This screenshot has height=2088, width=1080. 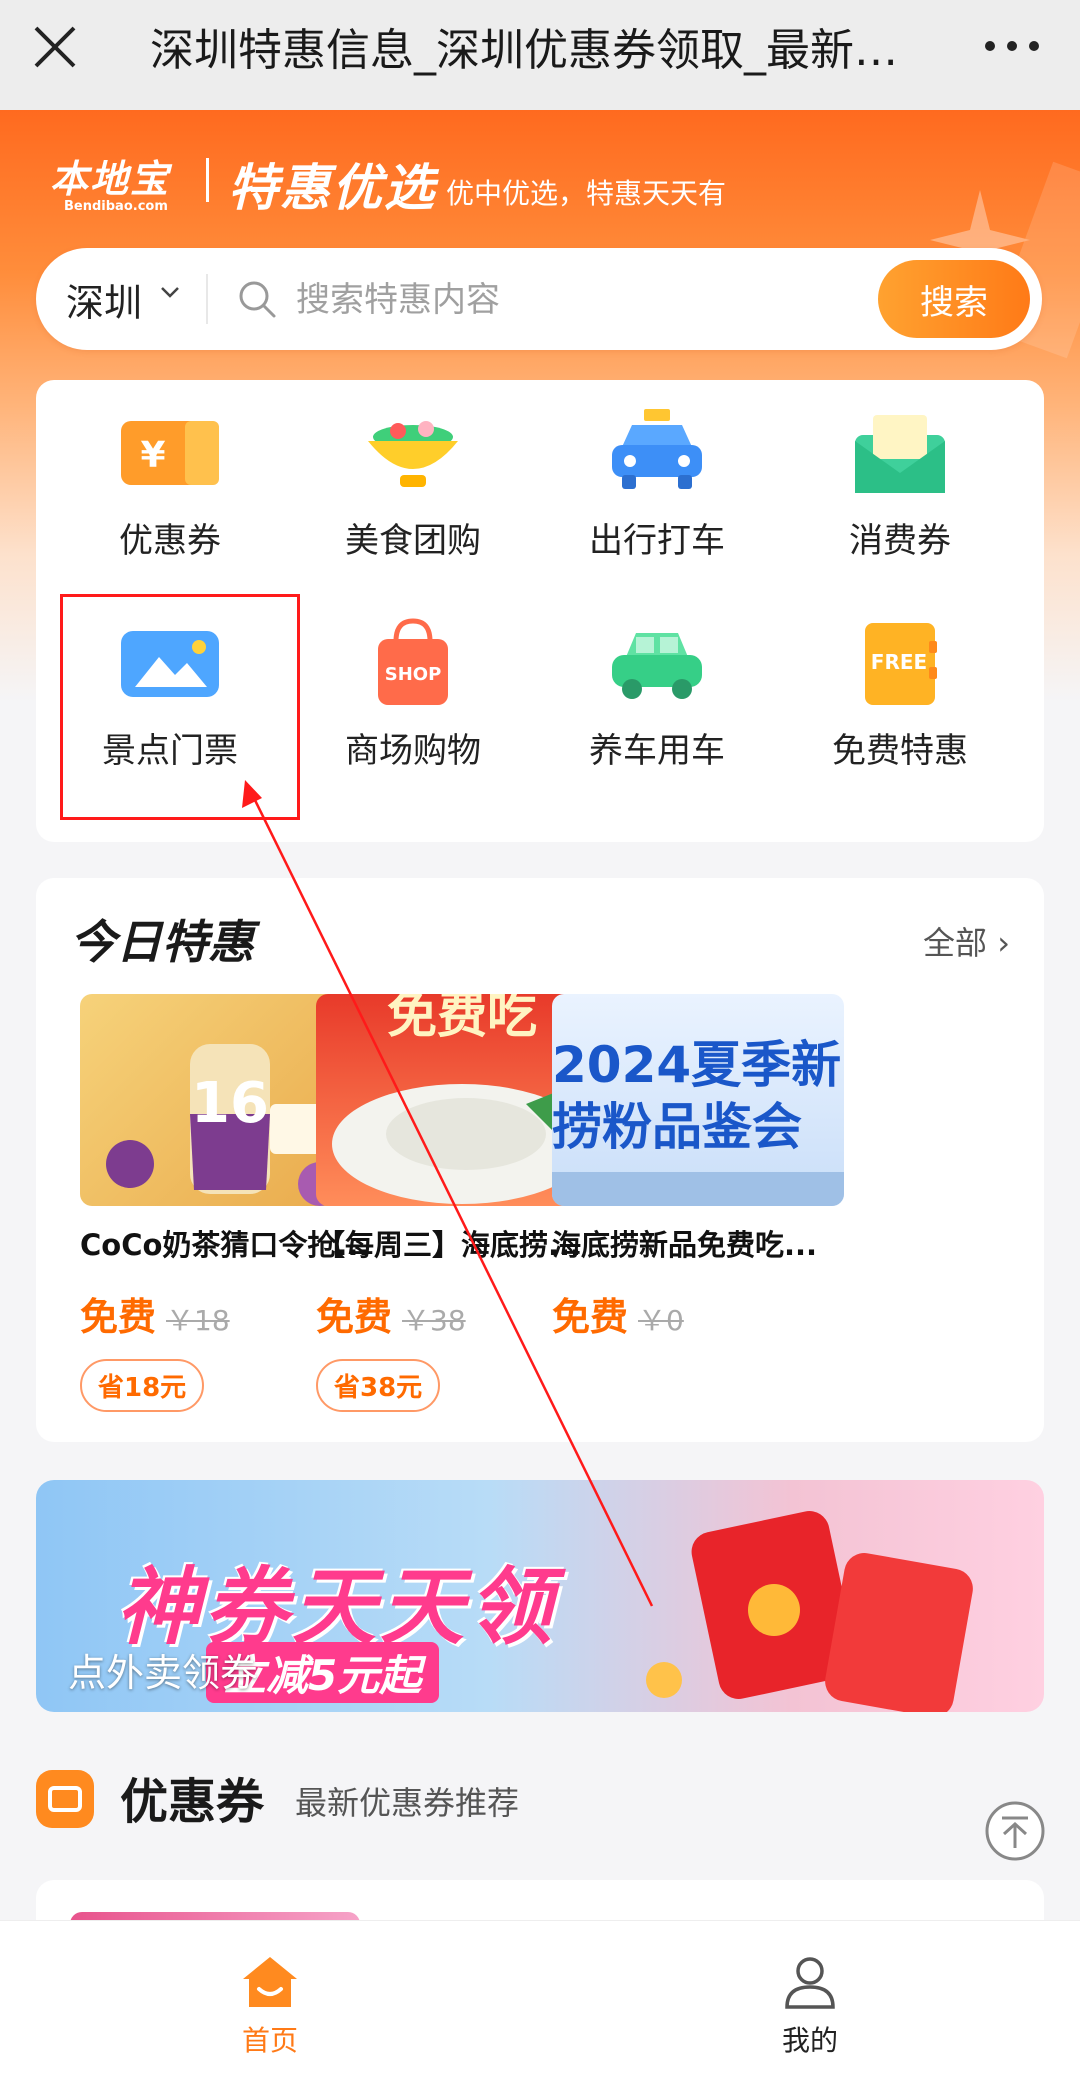 I want to click on back-to-top-icon, so click(x=1015, y=1831).